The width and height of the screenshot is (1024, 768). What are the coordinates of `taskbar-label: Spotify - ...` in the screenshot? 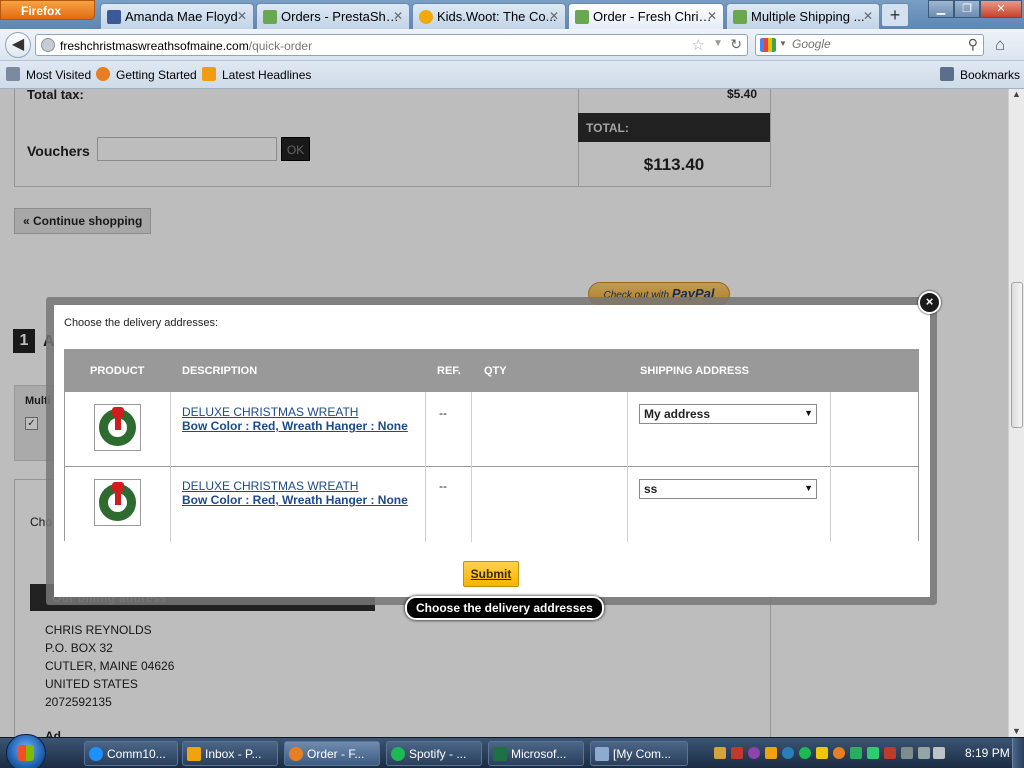 It's located at (438, 754).